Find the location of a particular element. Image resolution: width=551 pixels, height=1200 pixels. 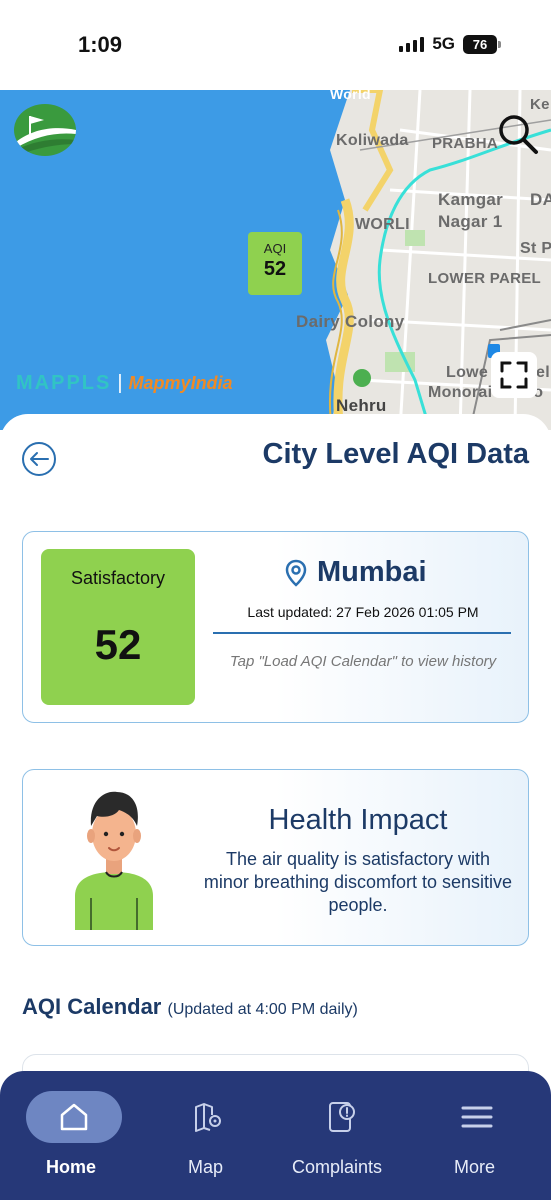

nav-label-map: Map is located at coordinates (205, 1167).